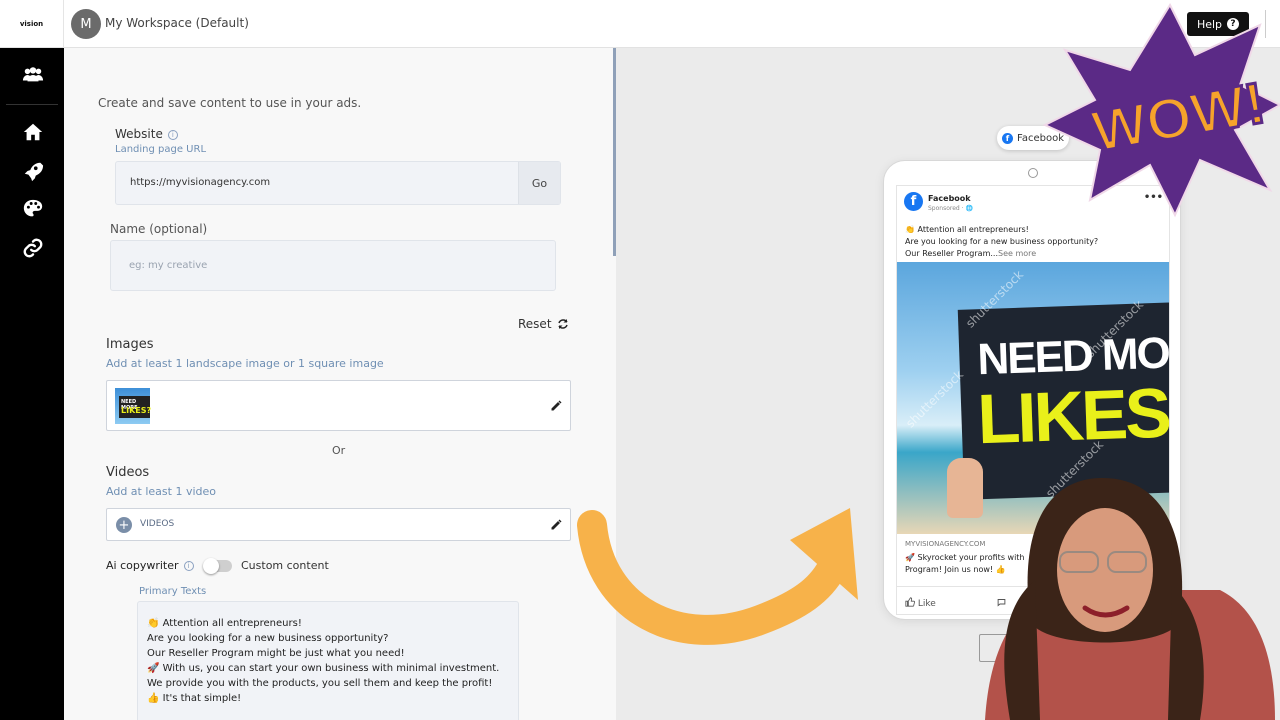 The image size is (1280, 720). What do you see at coordinates (1001, 602) in the screenshot?
I see `comment-icon` at bounding box center [1001, 602].